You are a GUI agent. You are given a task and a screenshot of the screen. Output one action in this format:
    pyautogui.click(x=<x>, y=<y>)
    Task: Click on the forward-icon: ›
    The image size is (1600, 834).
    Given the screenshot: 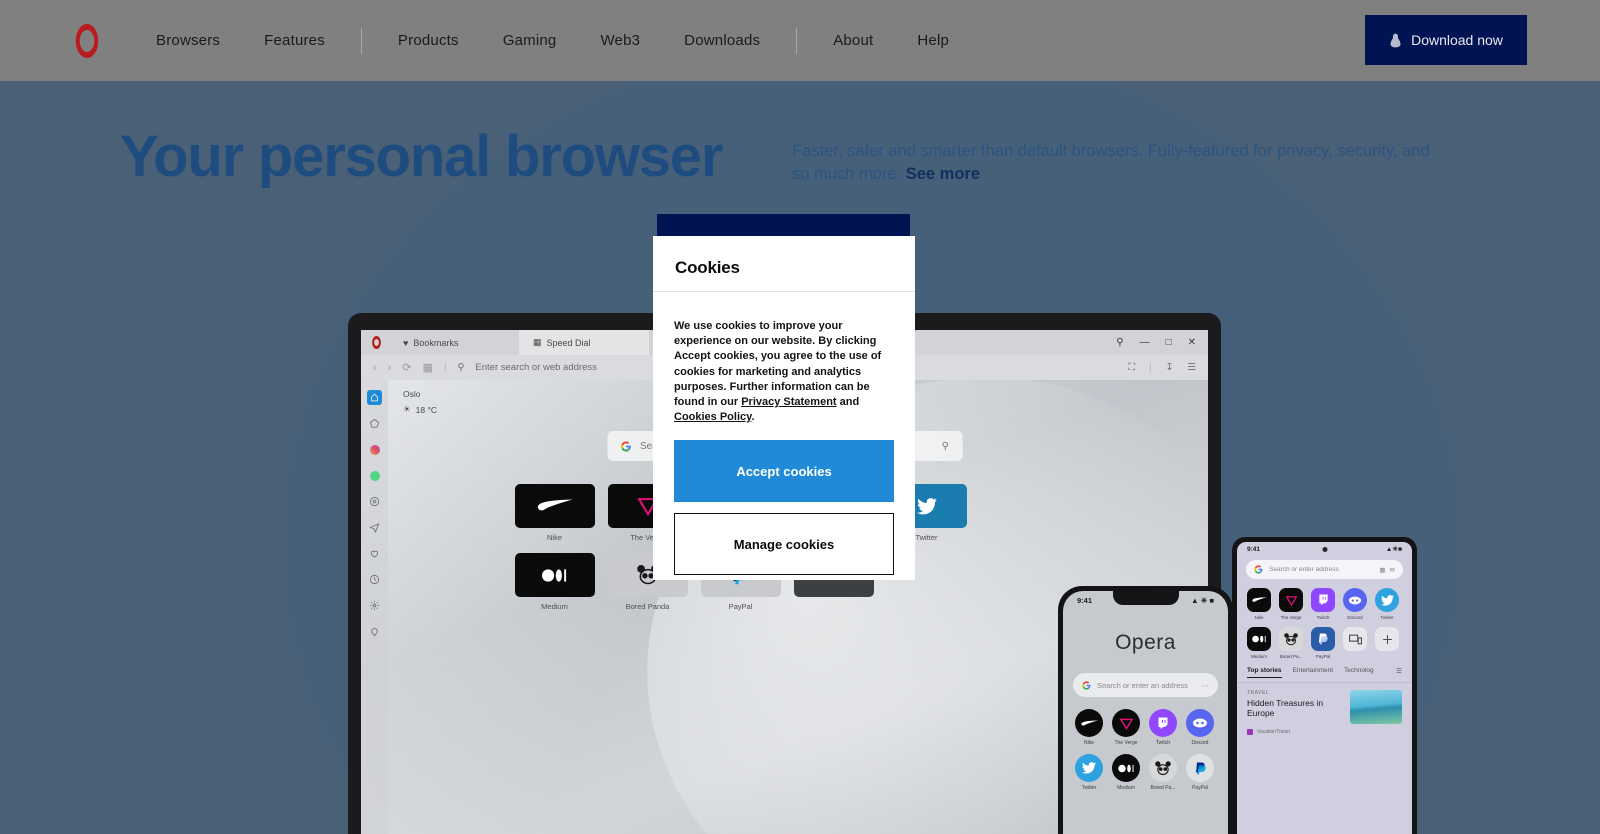 What is the action you would take?
    pyautogui.click(x=390, y=368)
    